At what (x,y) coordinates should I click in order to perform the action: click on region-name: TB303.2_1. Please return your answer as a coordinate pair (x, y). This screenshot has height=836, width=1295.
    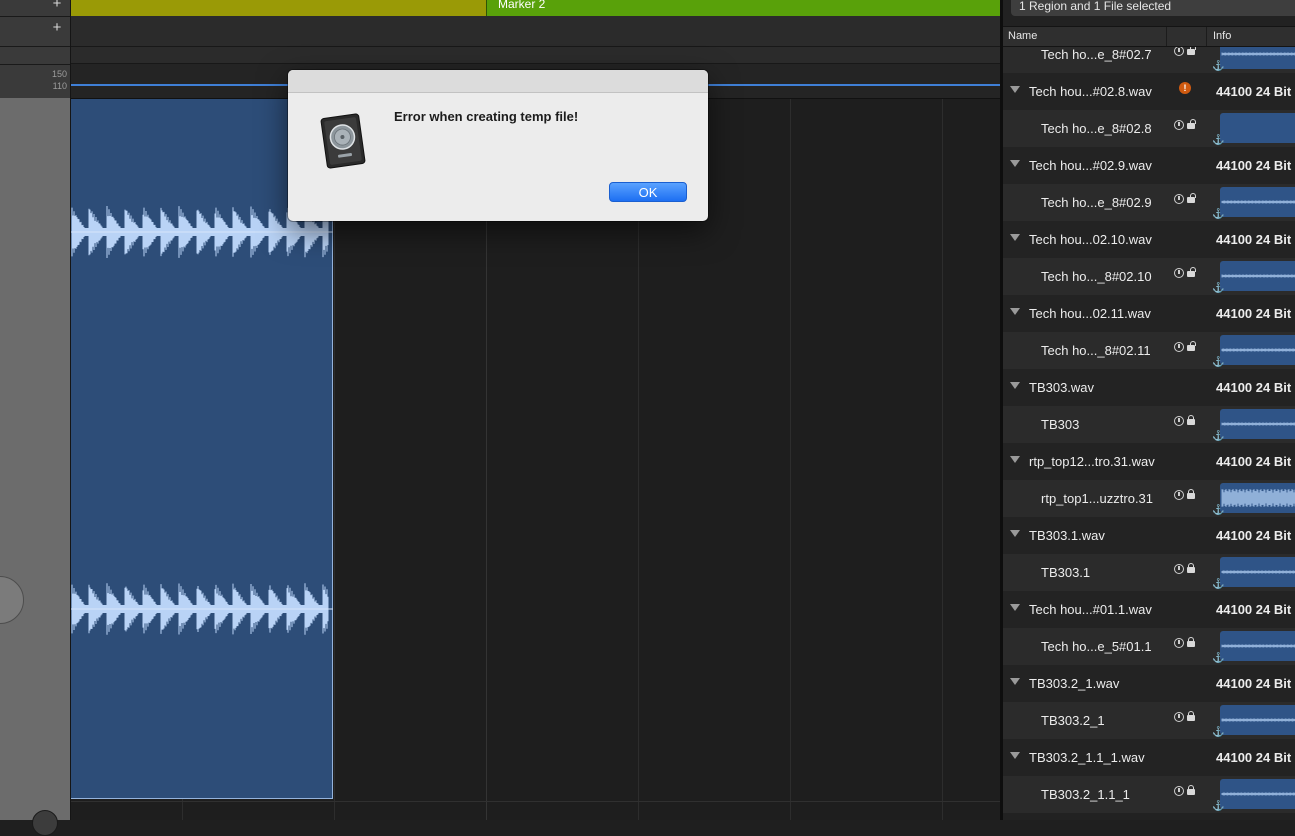
    Looking at the image, I should click on (1073, 720).